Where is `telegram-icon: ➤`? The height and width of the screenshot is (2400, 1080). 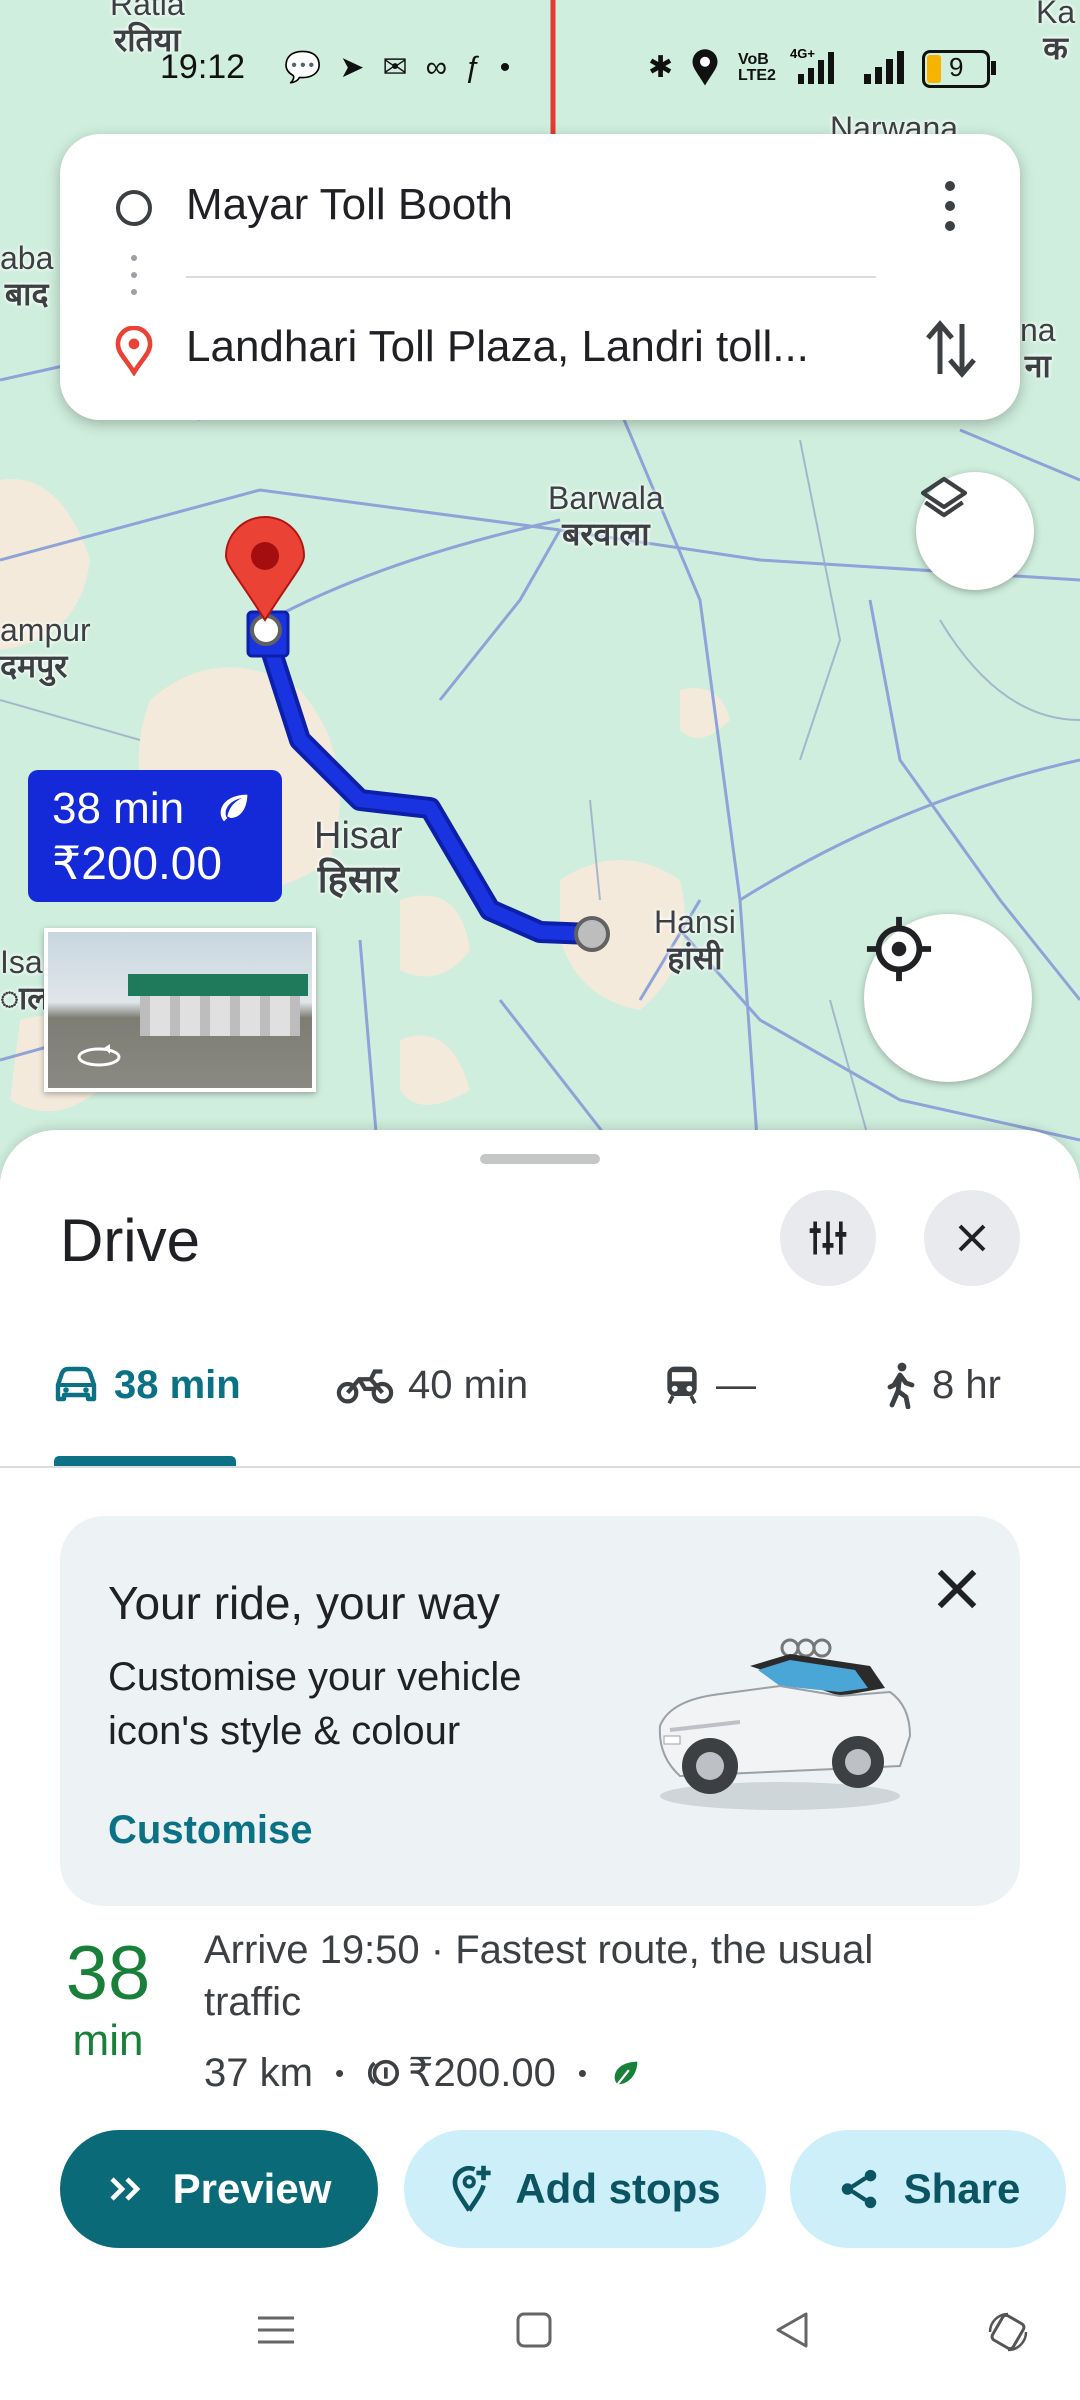 telegram-icon: ➤ is located at coordinates (361, 67).